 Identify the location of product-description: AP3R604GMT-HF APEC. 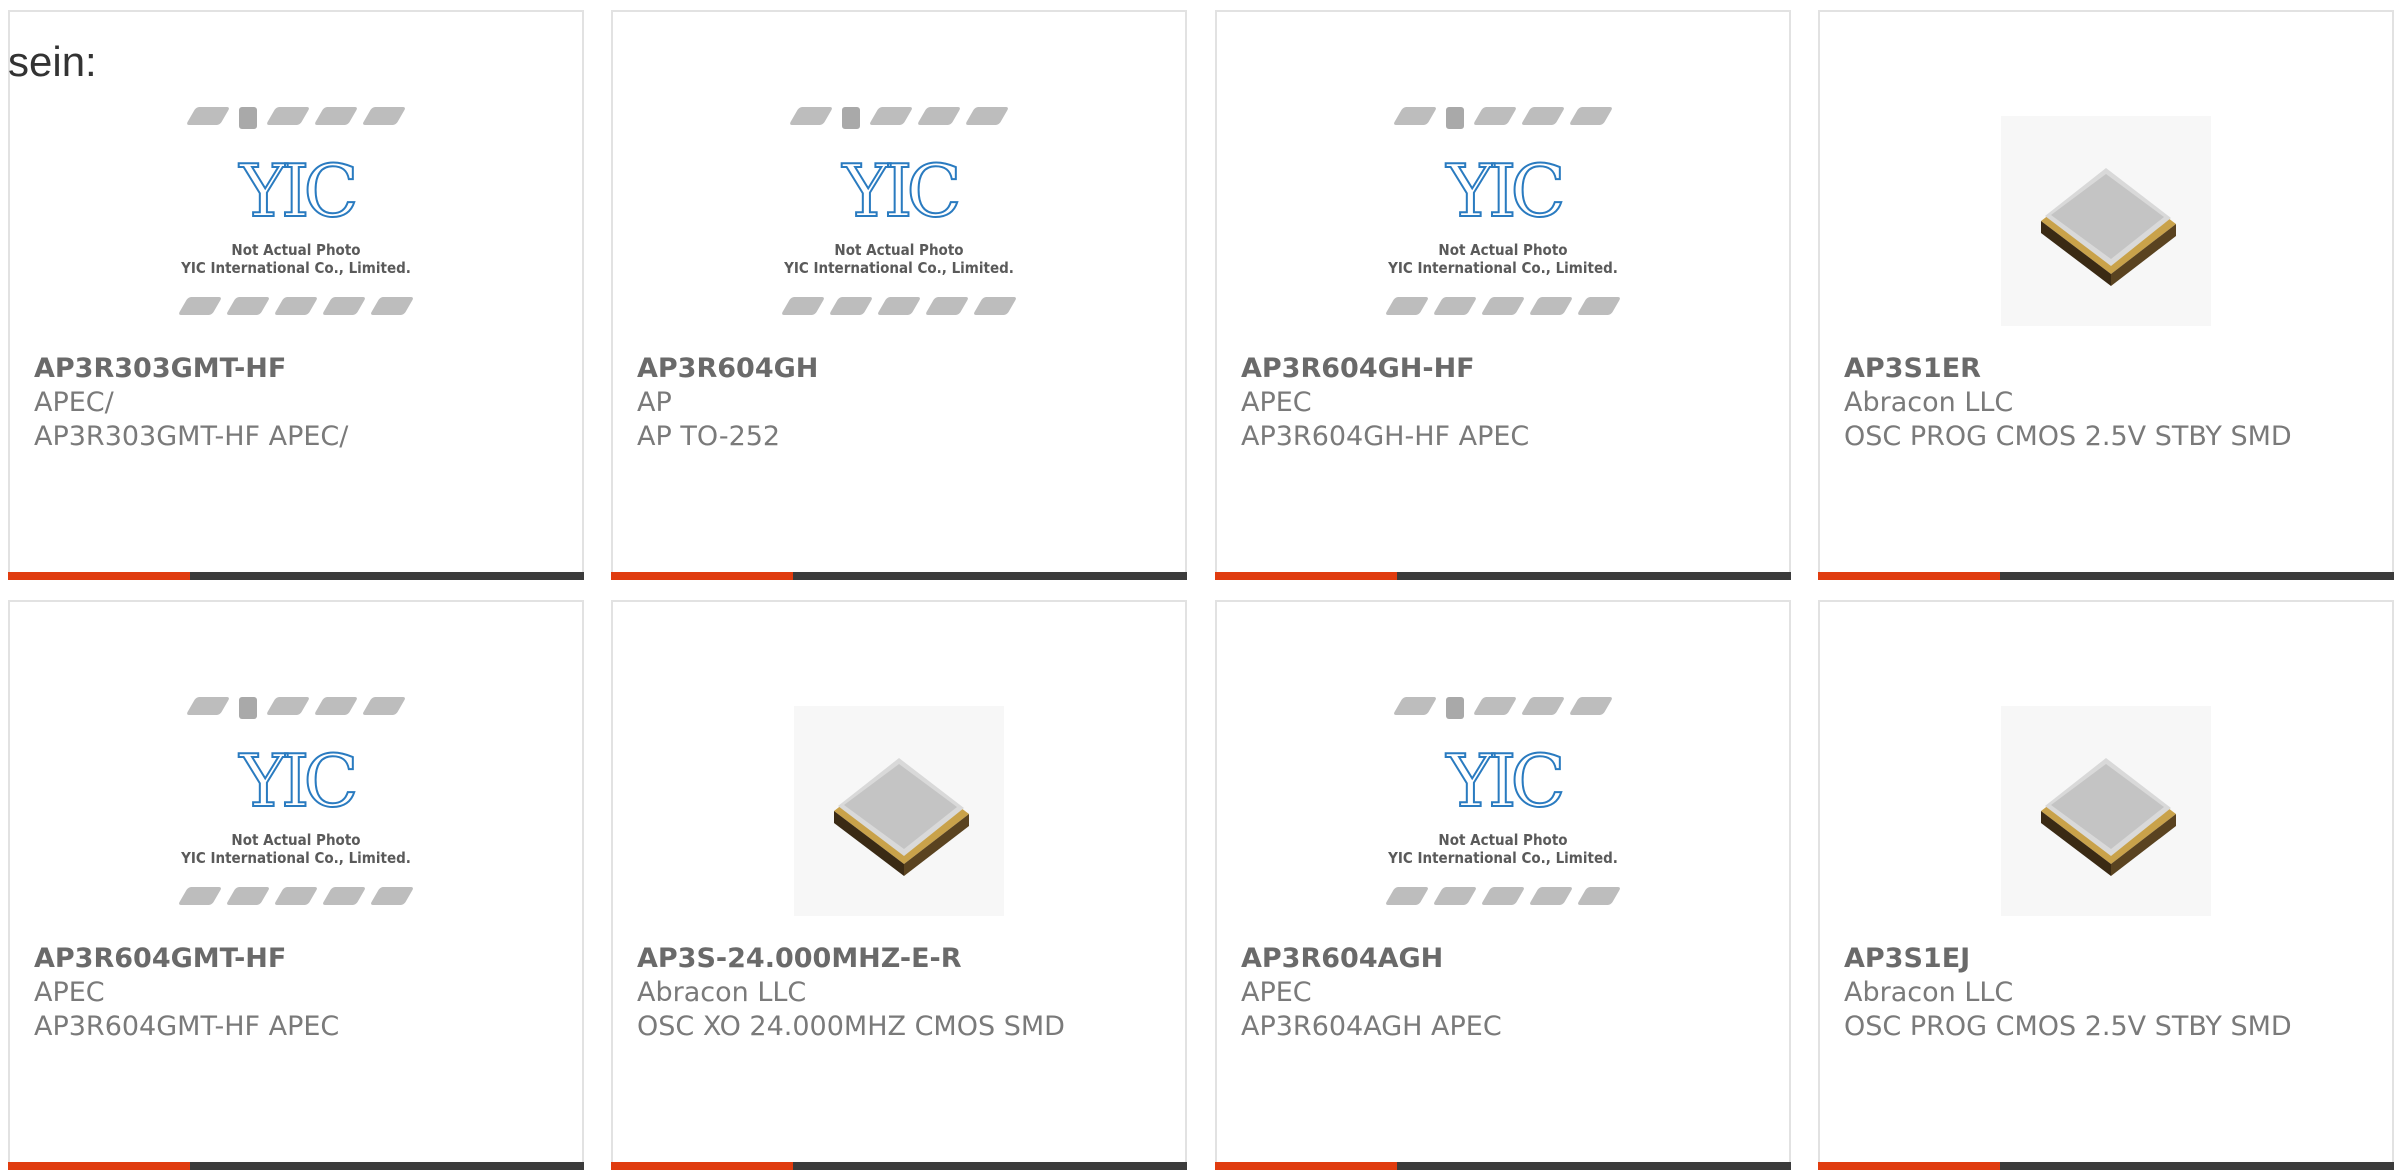
(187, 1026).